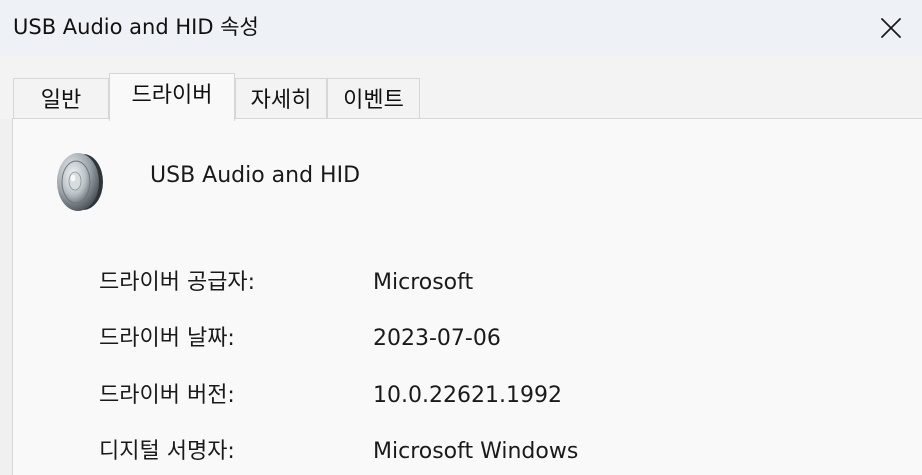 This screenshot has width=922, height=475. I want to click on tab-general: 일반, so click(61, 98).